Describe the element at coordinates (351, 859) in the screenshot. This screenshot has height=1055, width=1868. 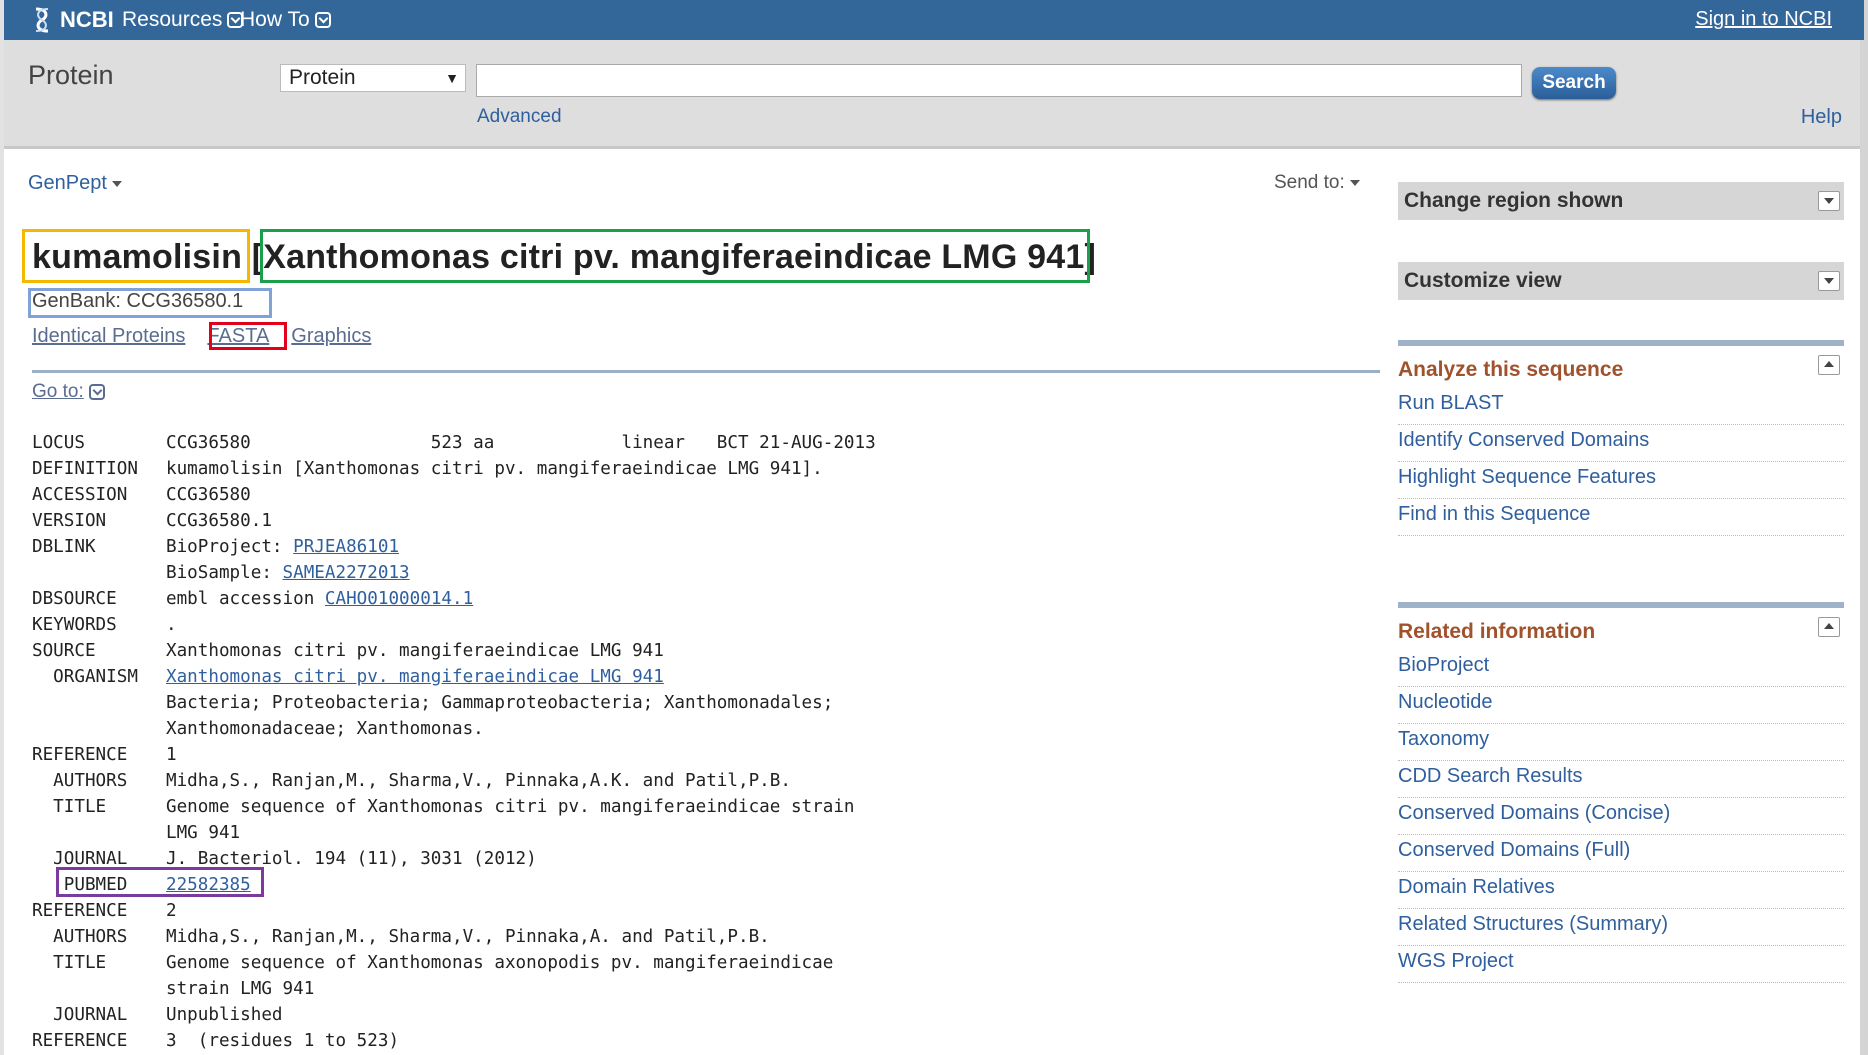
I see `flatfile-text: J. Bacteriol. 194 (11), 3031 (2012)` at that location.